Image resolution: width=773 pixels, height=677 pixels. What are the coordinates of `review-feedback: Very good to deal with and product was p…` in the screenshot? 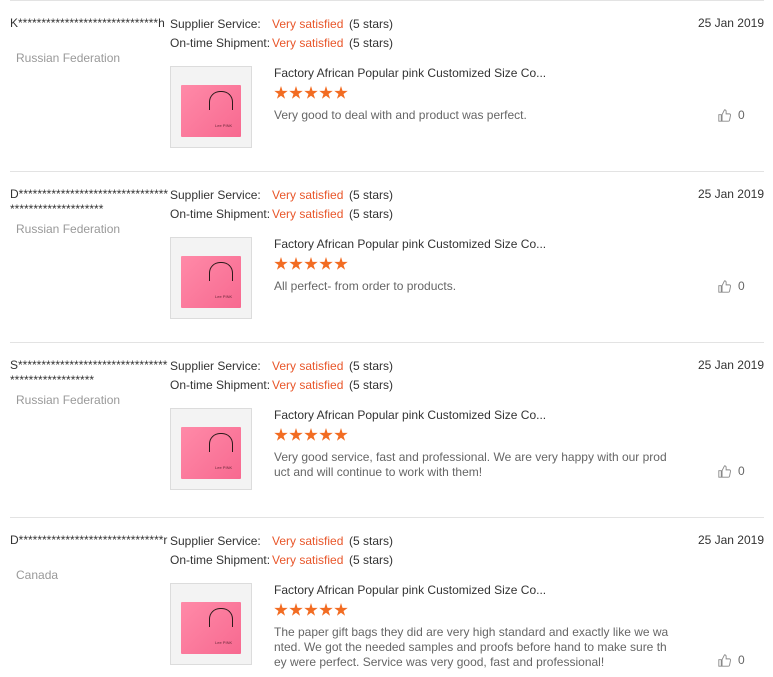 It's located at (400, 115).